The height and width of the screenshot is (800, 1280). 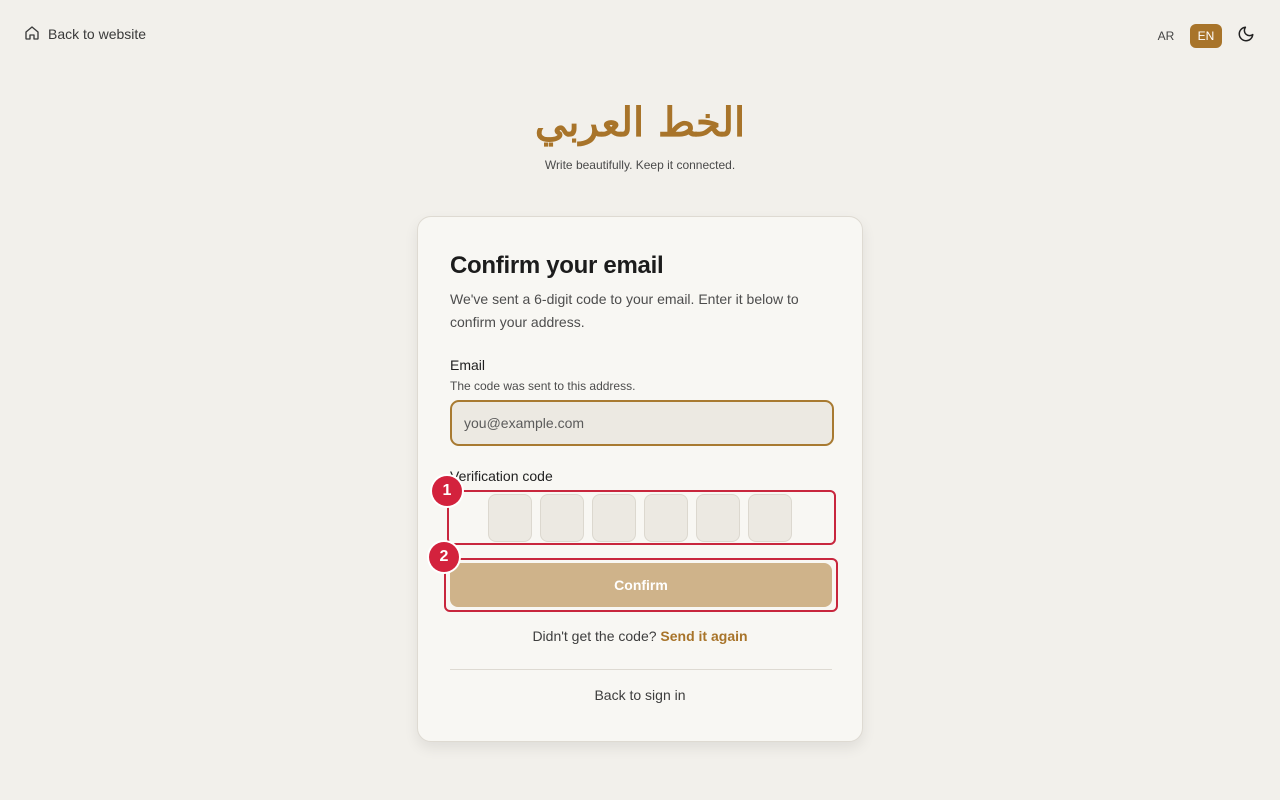 I want to click on send-again-link: Send it again, so click(x=703, y=636).